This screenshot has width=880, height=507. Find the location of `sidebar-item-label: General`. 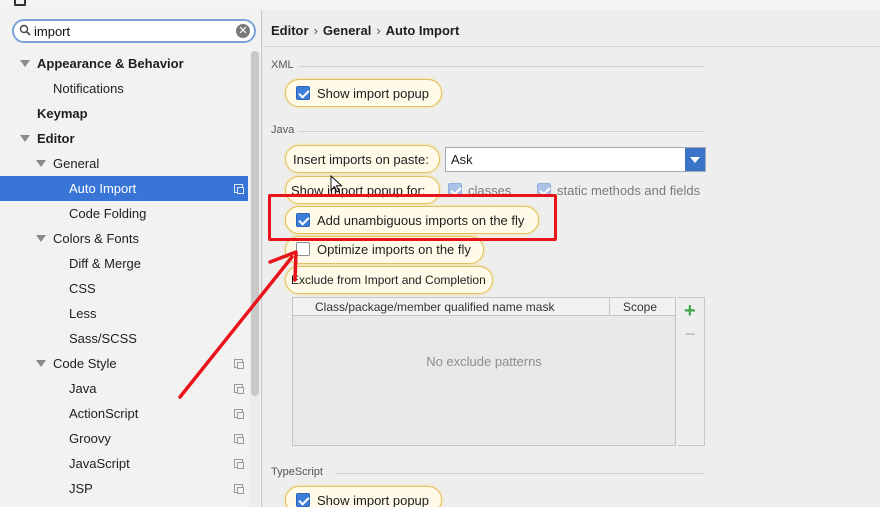

sidebar-item-label: General is located at coordinates (76, 163).